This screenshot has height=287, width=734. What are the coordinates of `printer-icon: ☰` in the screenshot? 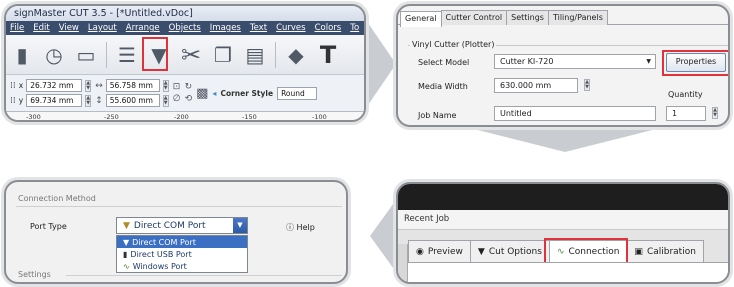 It's located at (127, 55).